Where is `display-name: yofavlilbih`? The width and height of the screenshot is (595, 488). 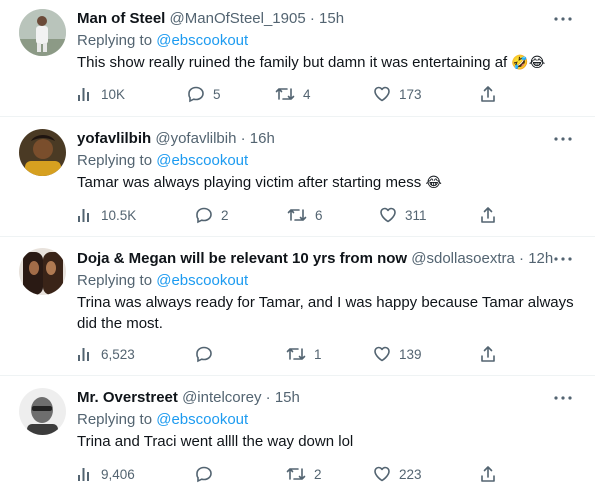 display-name: yofavlilbih is located at coordinates (114, 138).